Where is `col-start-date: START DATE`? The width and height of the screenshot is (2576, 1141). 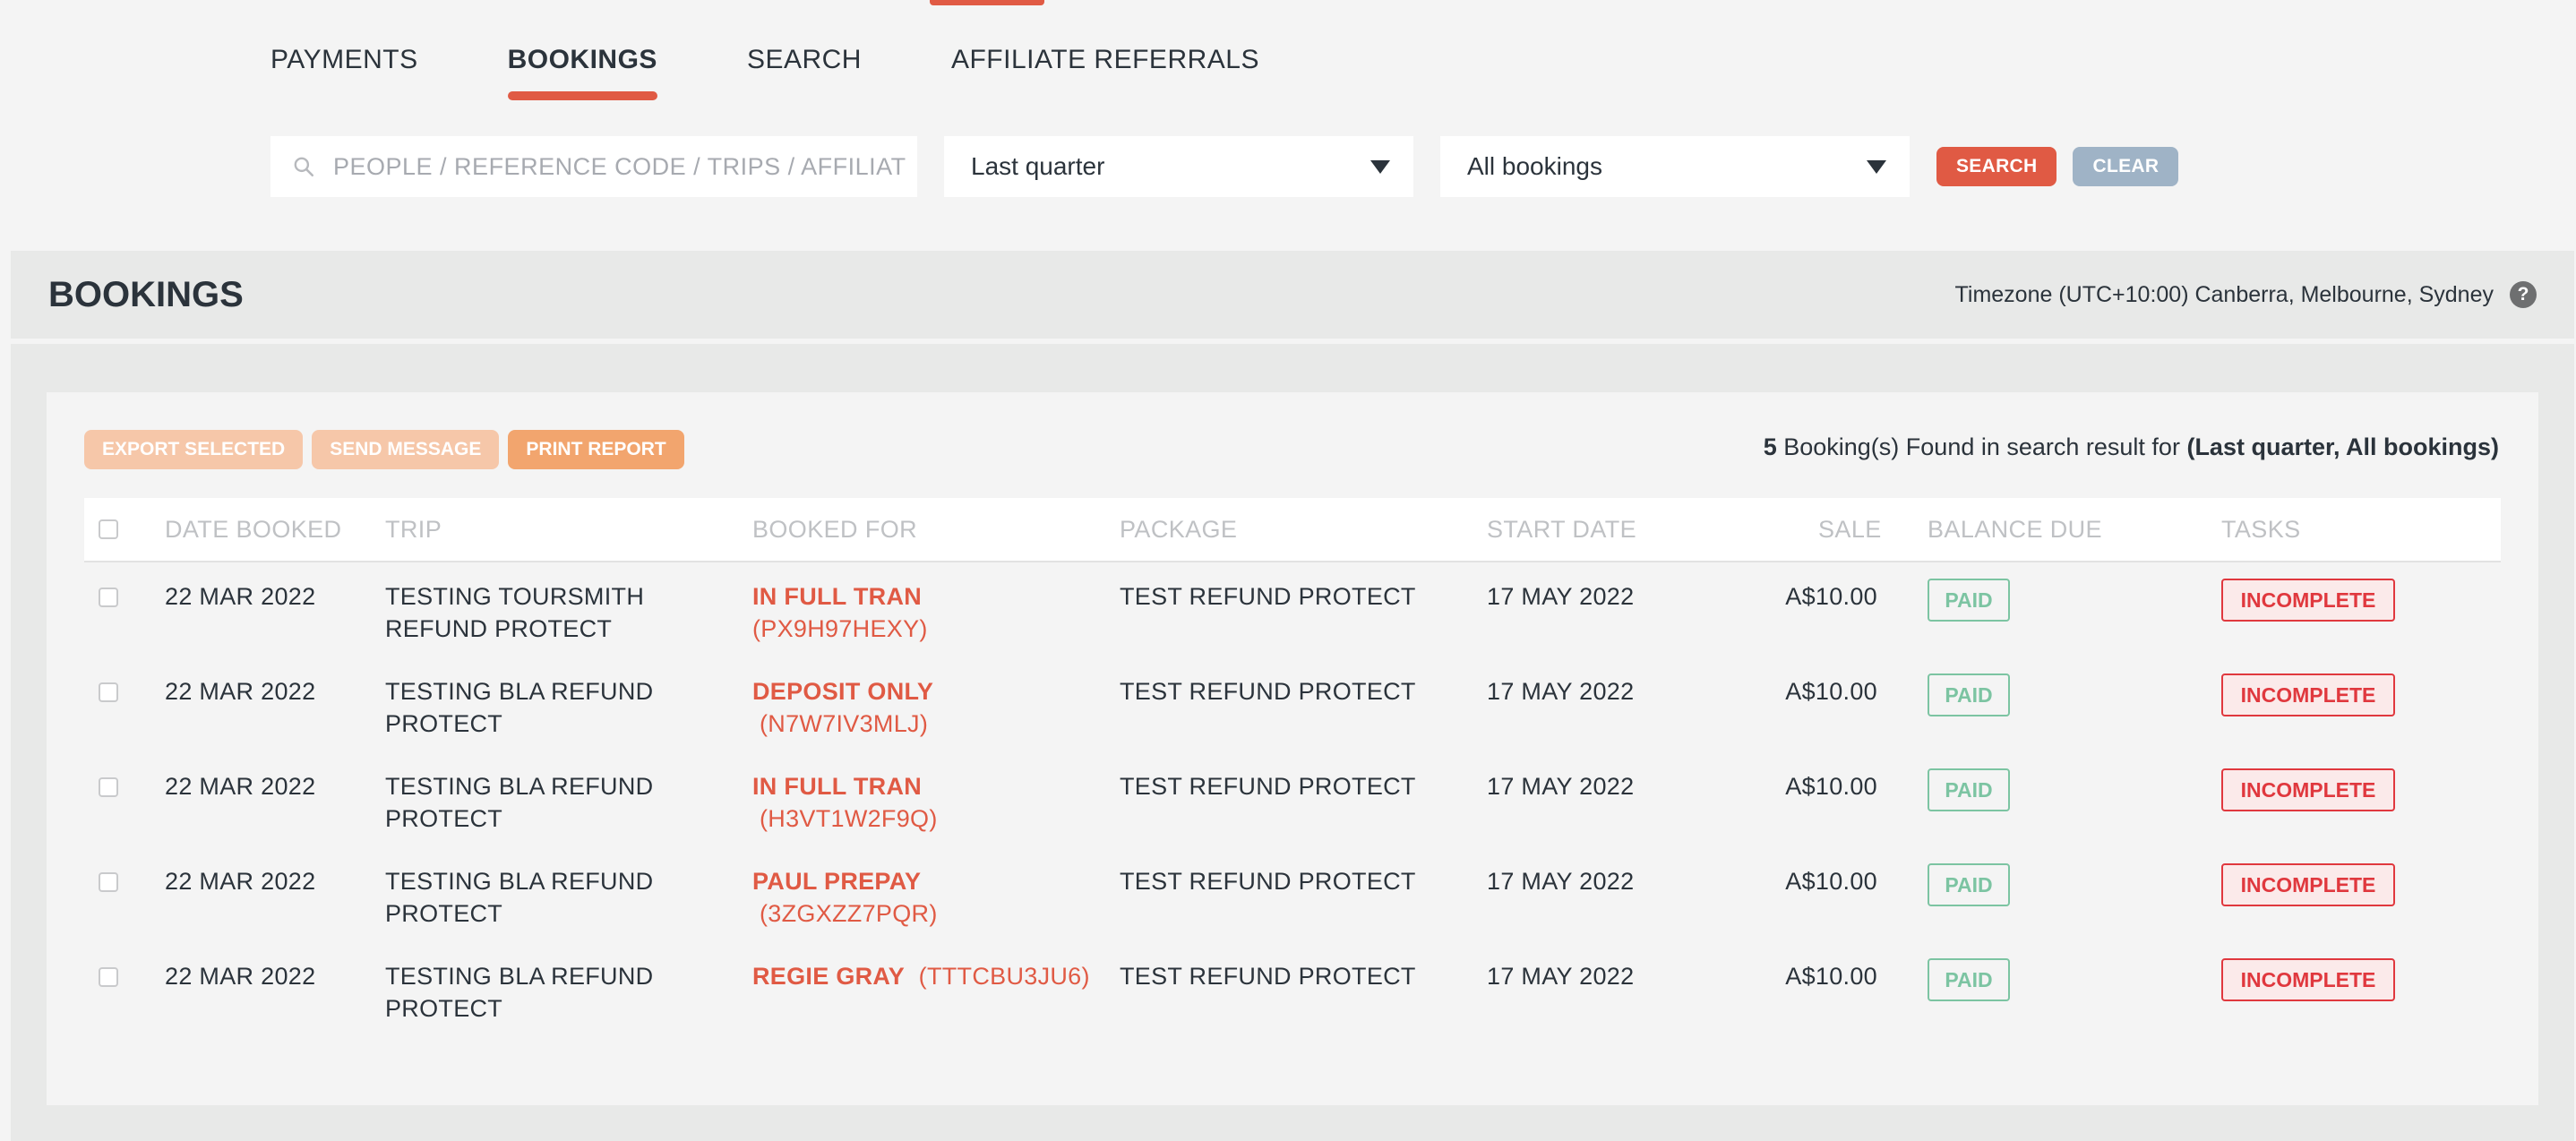 col-start-date: START DATE is located at coordinates (1561, 530).